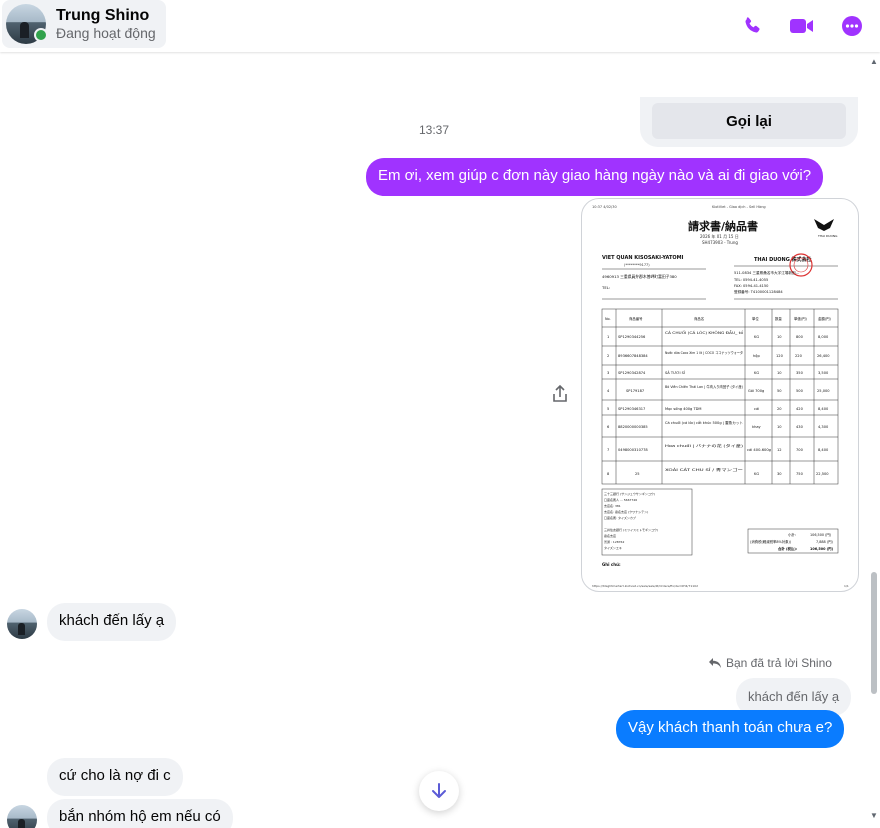 This screenshot has height=828, width=880. Describe the element at coordinates (106, 33) in the screenshot. I see `contact-status: Đang hoạt động` at that location.